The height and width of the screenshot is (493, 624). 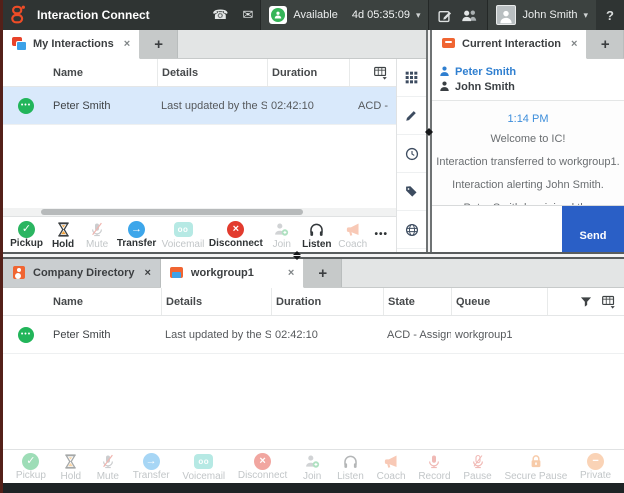 I want to click on person-icon, so click(x=444, y=71).